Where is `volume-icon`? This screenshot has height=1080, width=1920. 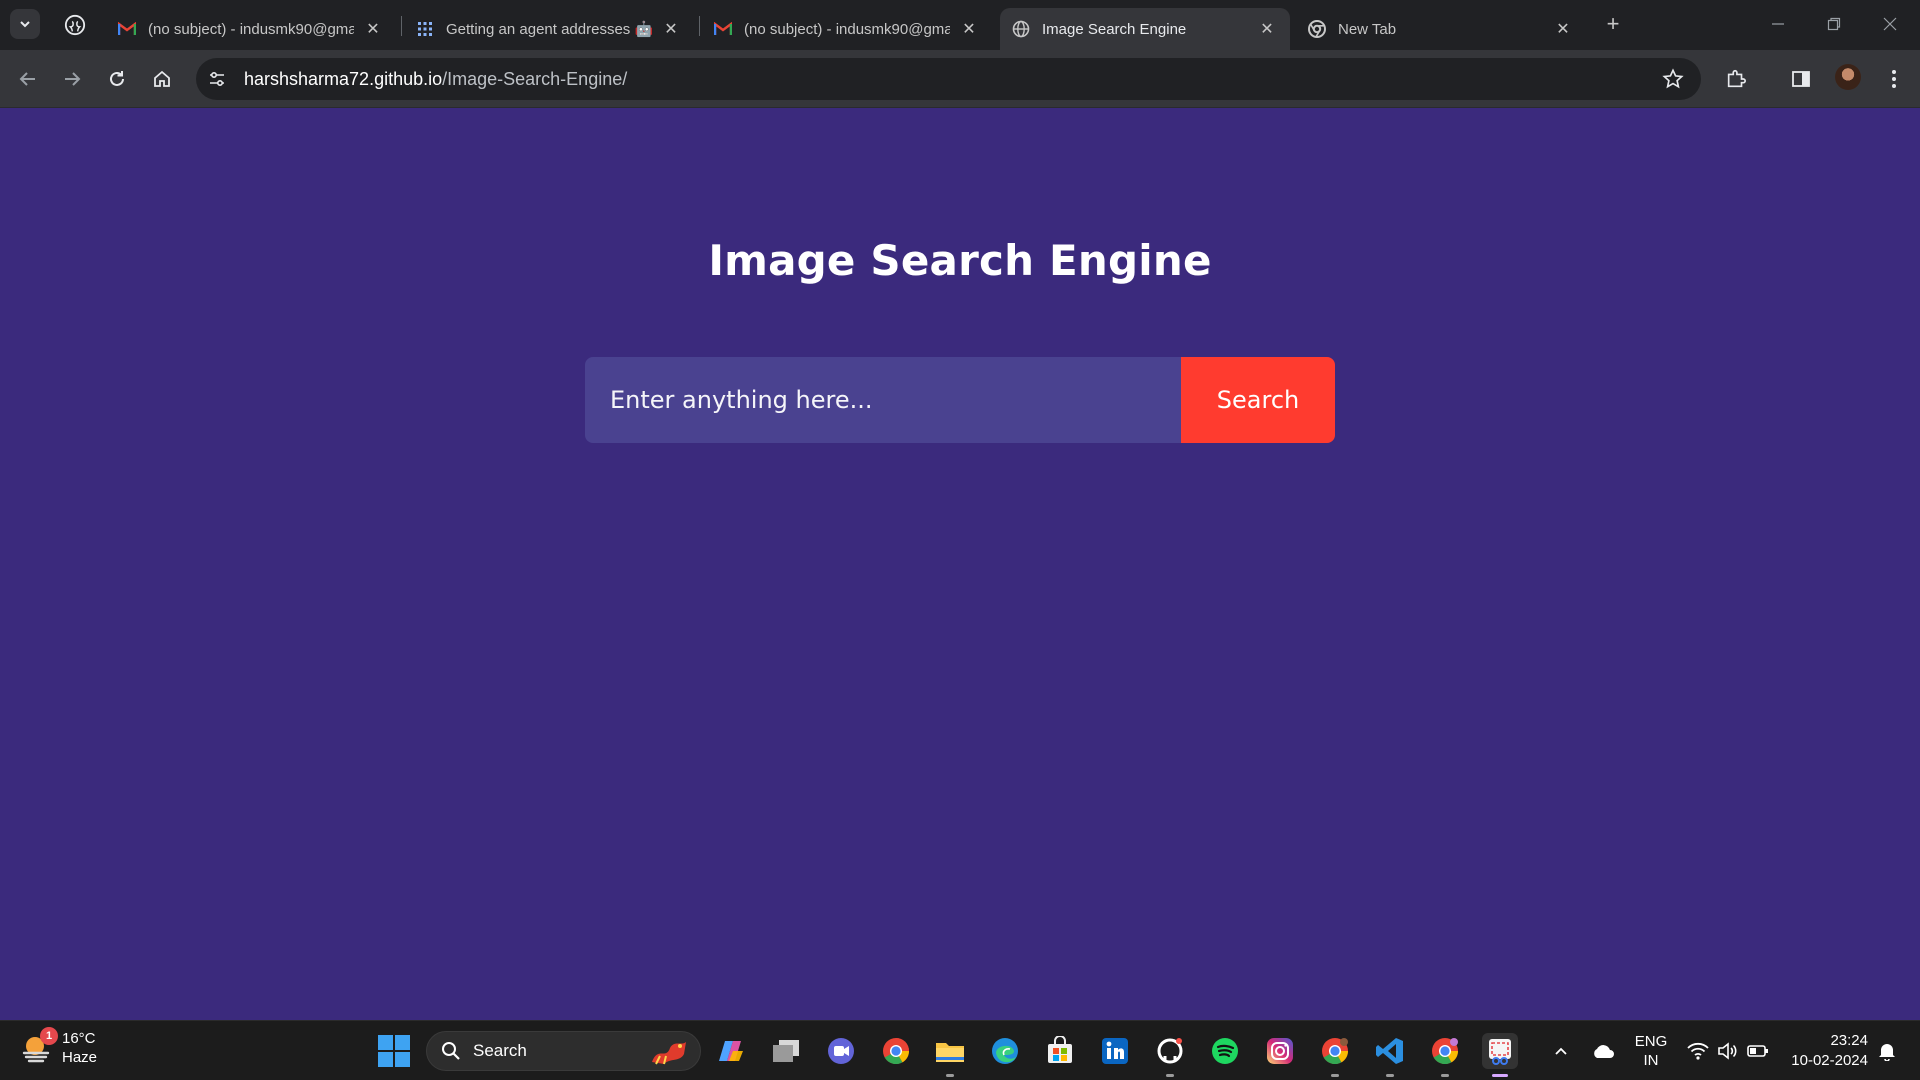 volume-icon is located at coordinates (1727, 1051).